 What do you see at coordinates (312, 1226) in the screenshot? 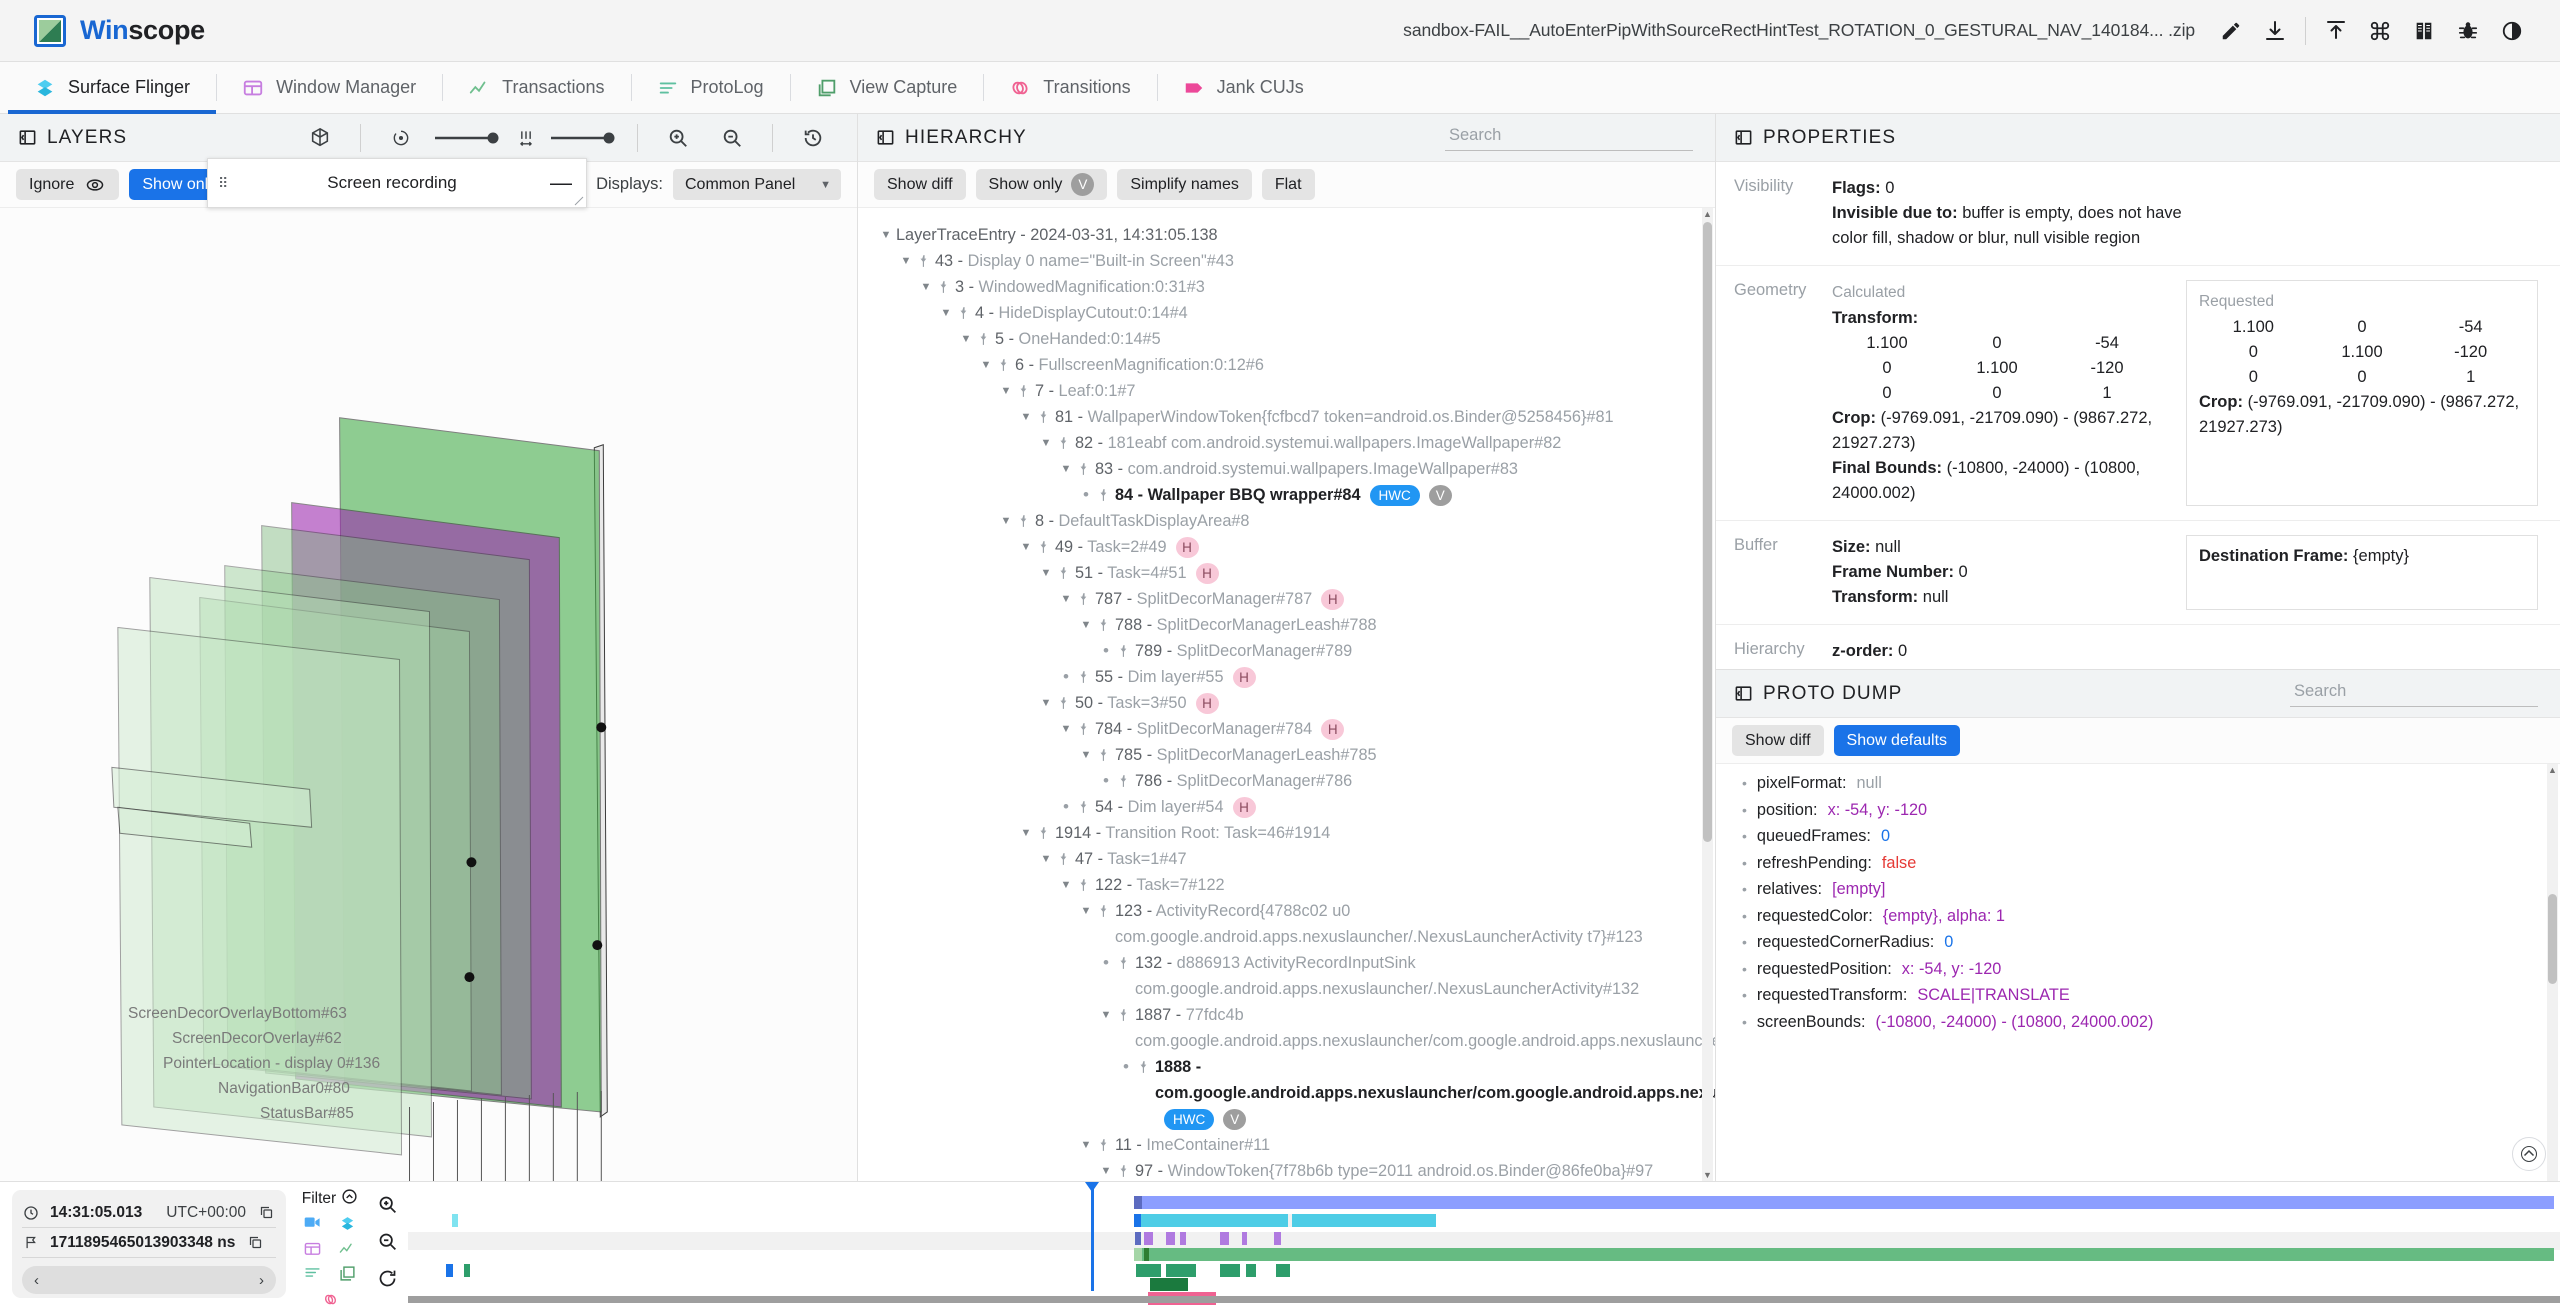
I see `screen-recording-filter-icon` at bounding box center [312, 1226].